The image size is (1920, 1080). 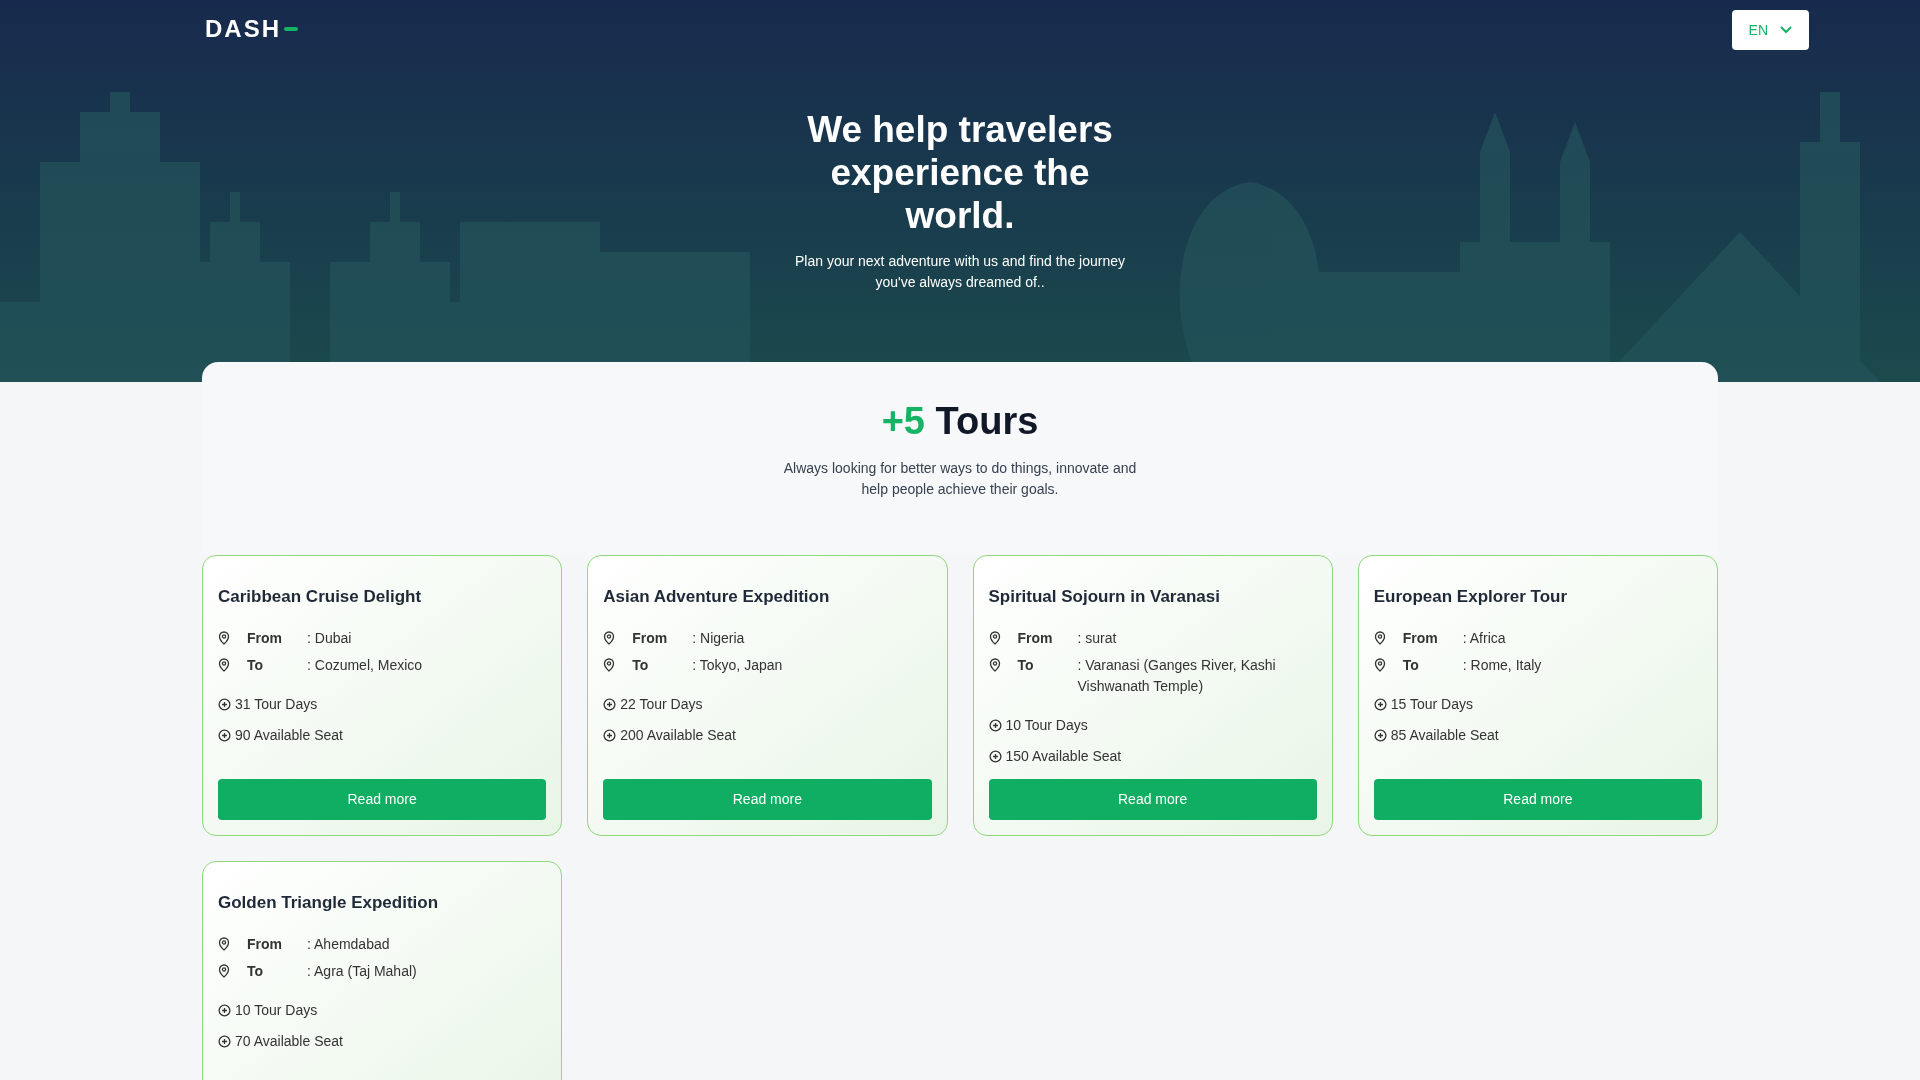 I want to click on tours-subtitle: Always looking for better ways to do things, innovate and help people achieve their goals., so click(x=960, y=479).